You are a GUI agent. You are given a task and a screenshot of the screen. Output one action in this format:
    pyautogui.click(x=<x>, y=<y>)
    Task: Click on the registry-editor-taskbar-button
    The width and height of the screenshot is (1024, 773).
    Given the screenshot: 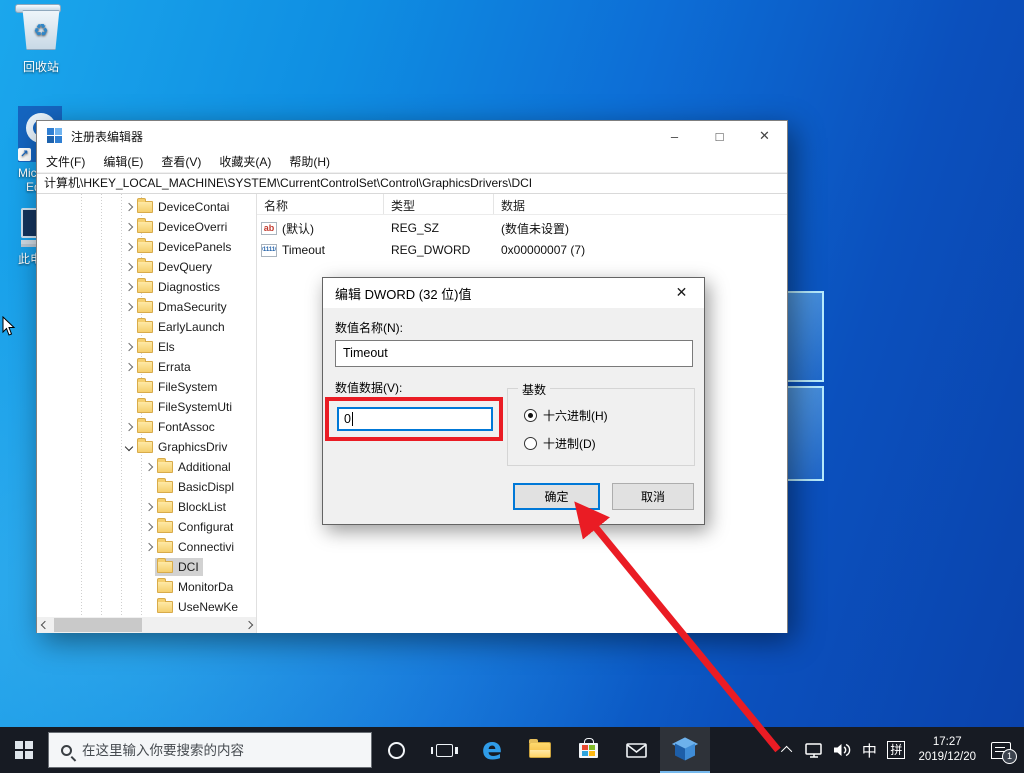 What is the action you would take?
    pyautogui.click(x=685, y=750)
    